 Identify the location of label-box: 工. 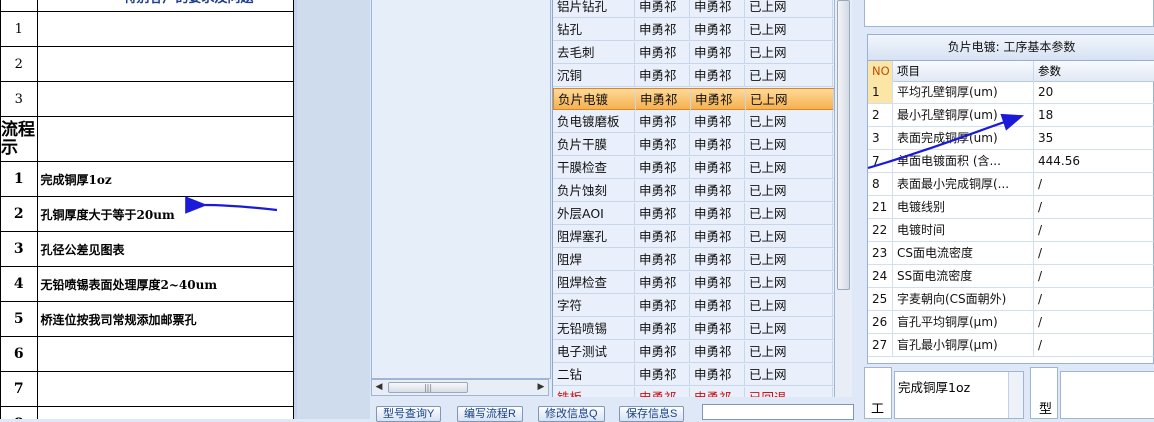
(878, 393).